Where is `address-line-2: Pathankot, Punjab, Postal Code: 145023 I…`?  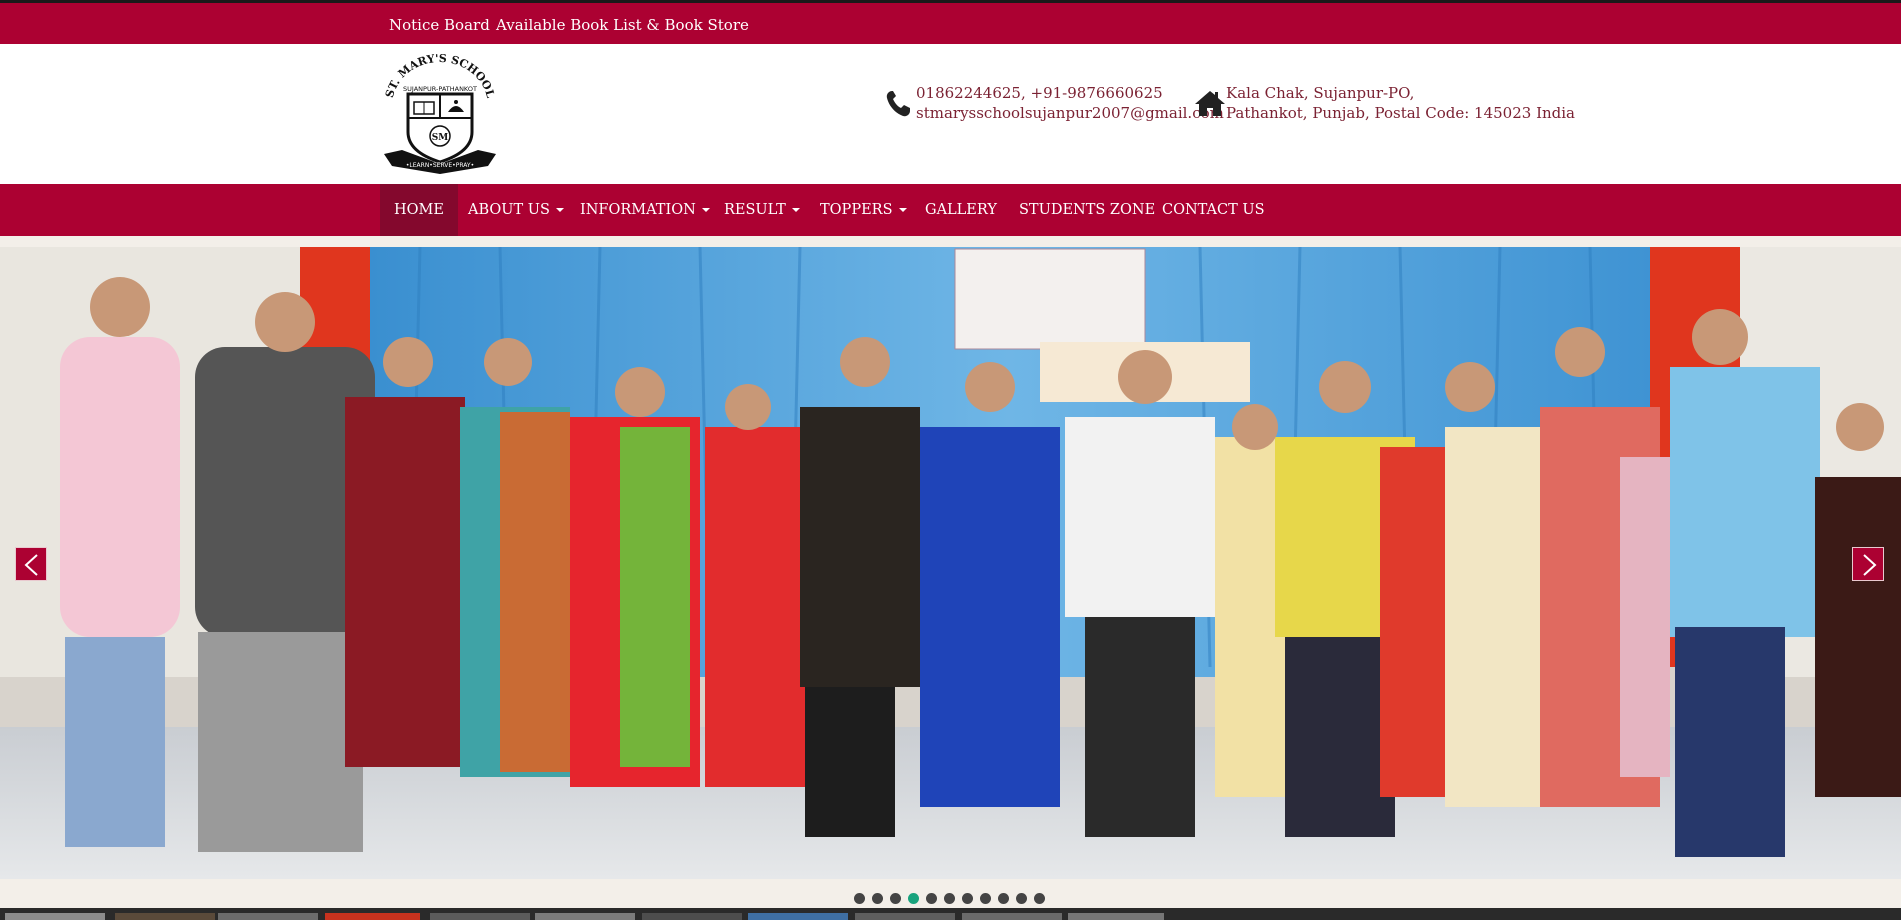
address-line-2: Pathankot, Punjab, Postal Code: 145023 I… is located at coordinates (1400, 113).